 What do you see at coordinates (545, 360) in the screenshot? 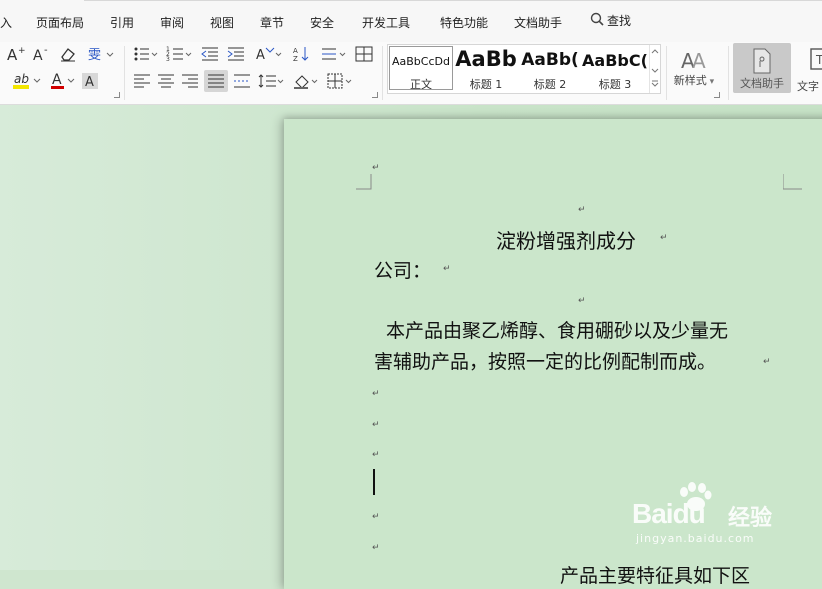
I see `body-line-2: 害辅助产品，按照一定的比例配制而成。` at bounding box center [545, 360].